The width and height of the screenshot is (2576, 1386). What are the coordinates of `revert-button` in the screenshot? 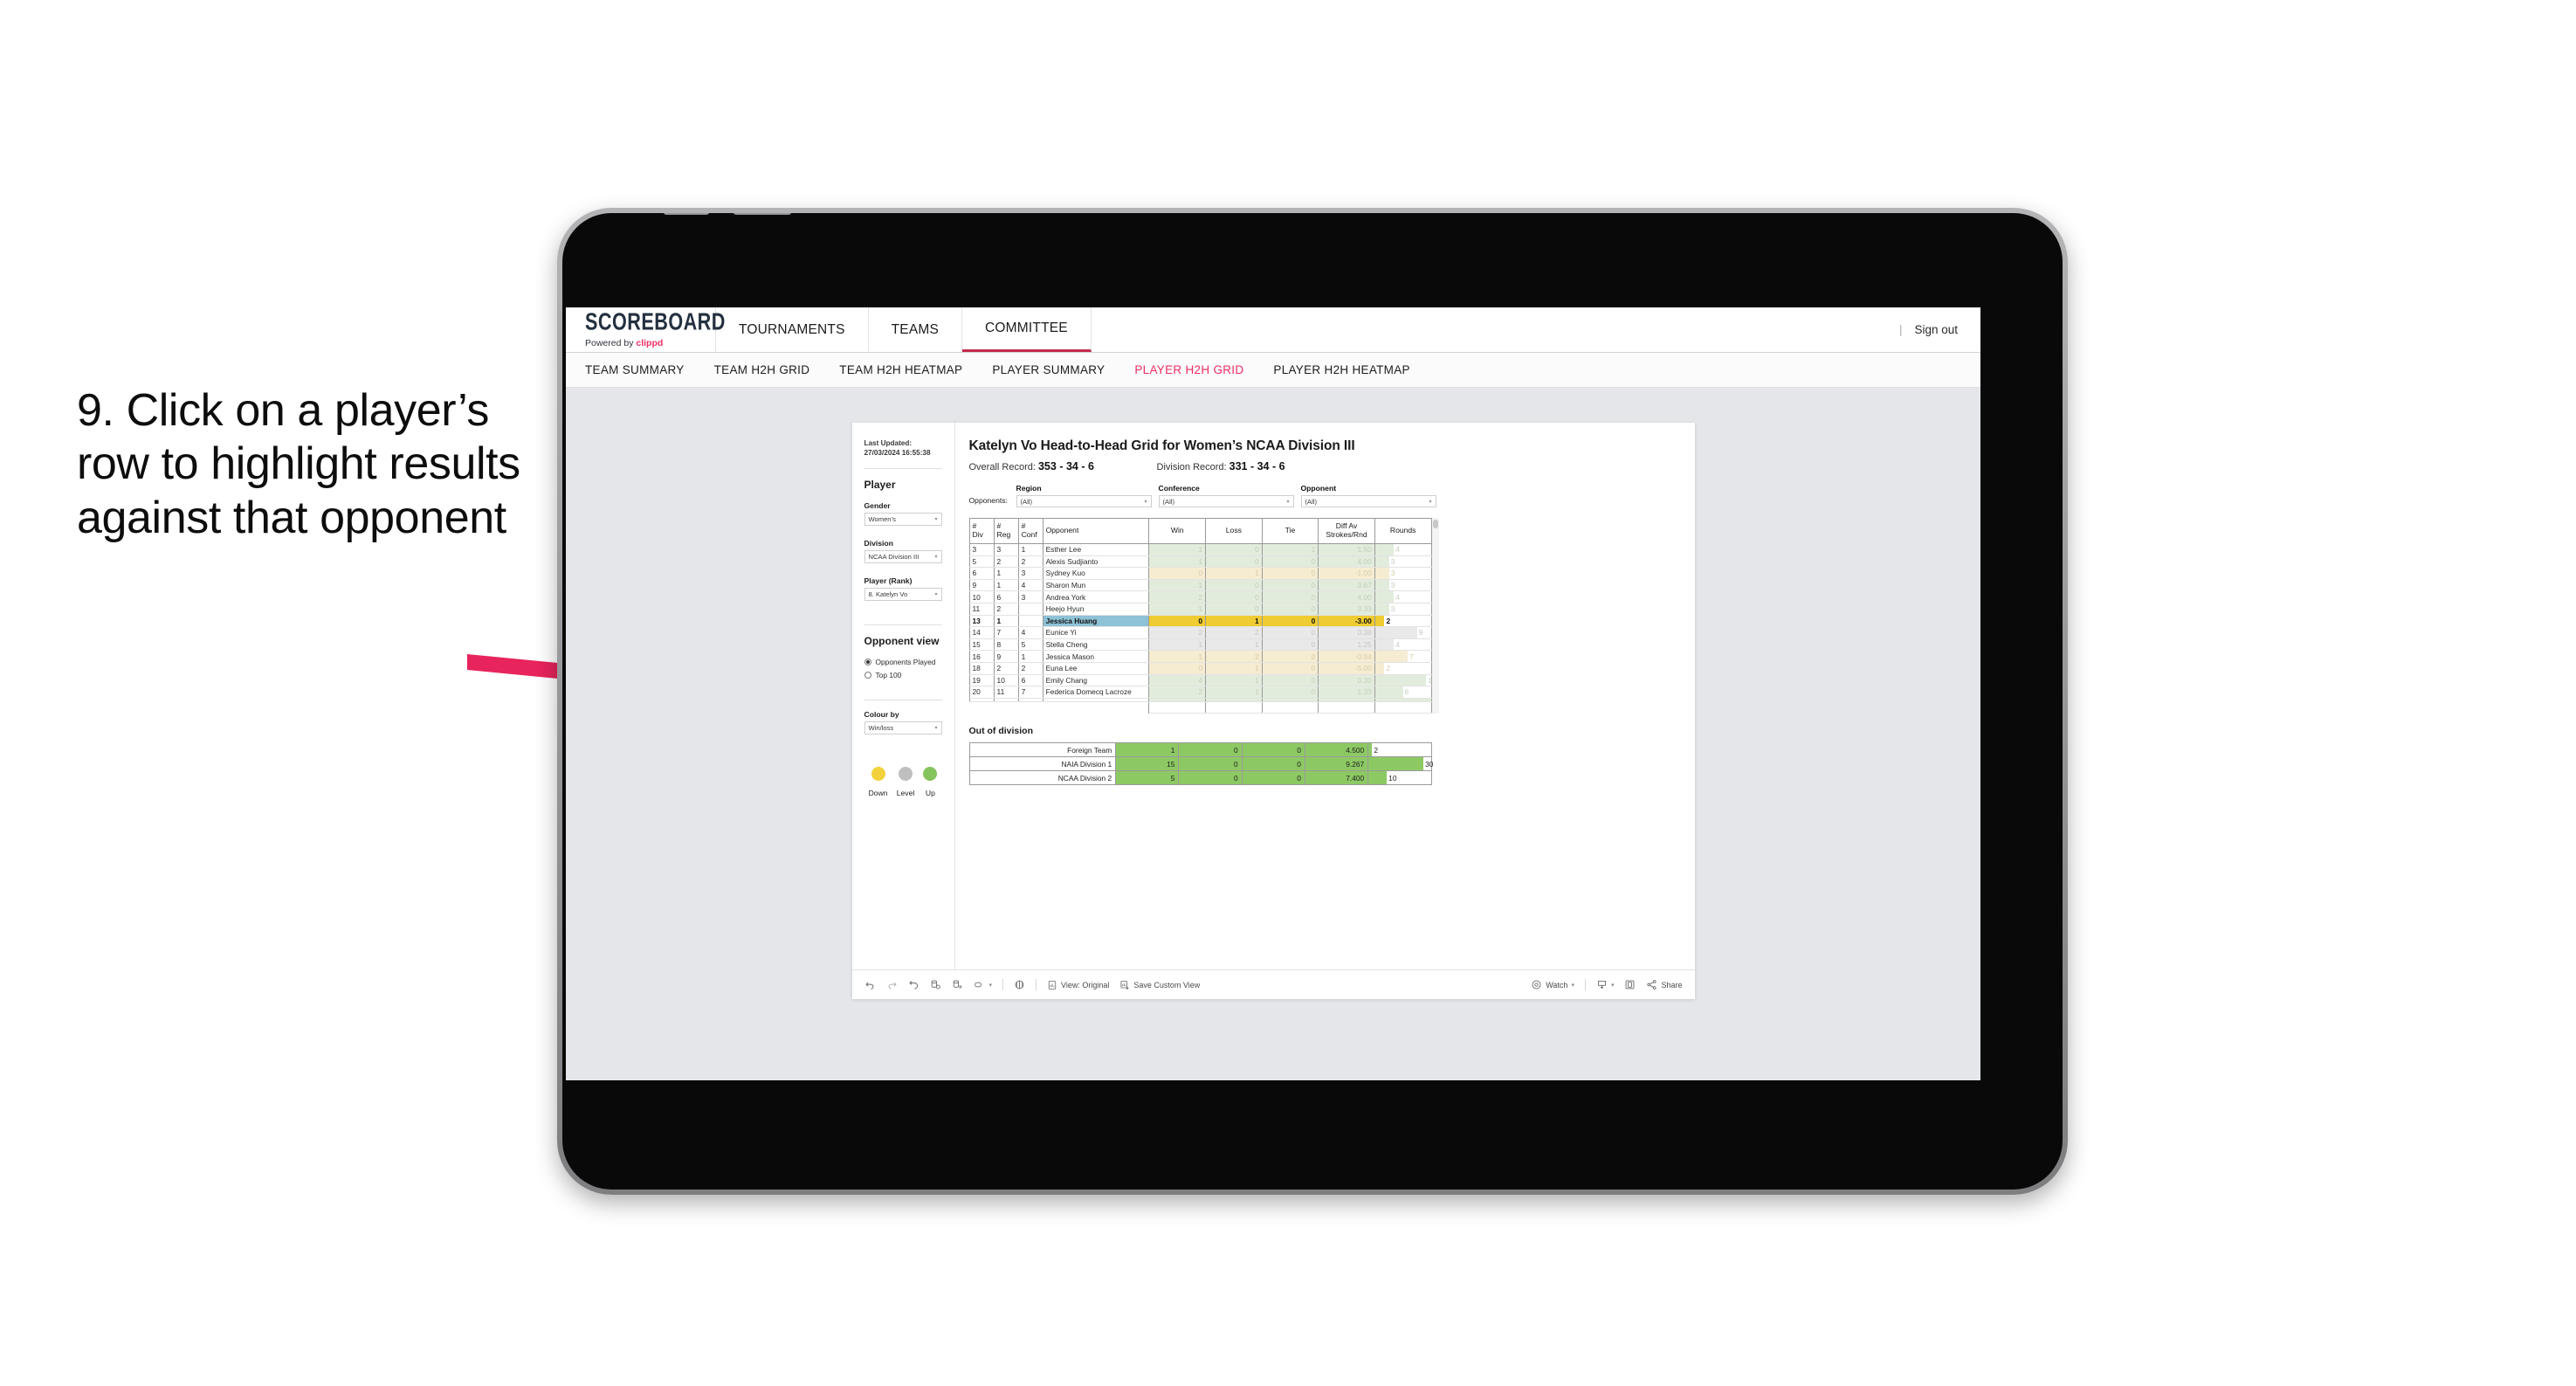 It's located at (914, 985).